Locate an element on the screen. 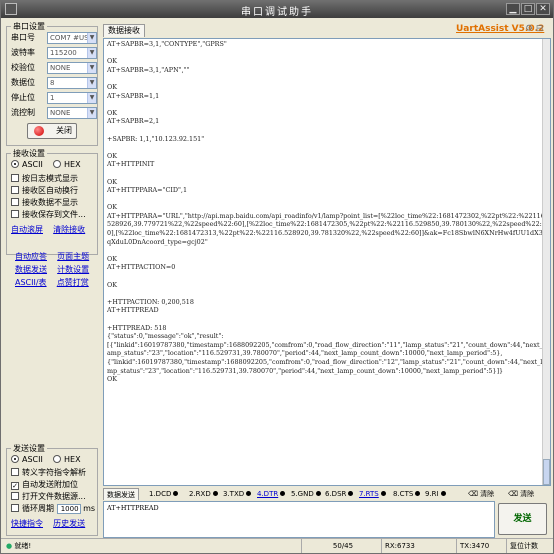 The image size is (554, 554). signal-gnd: 5.GND is located at coordinates (306, 494).